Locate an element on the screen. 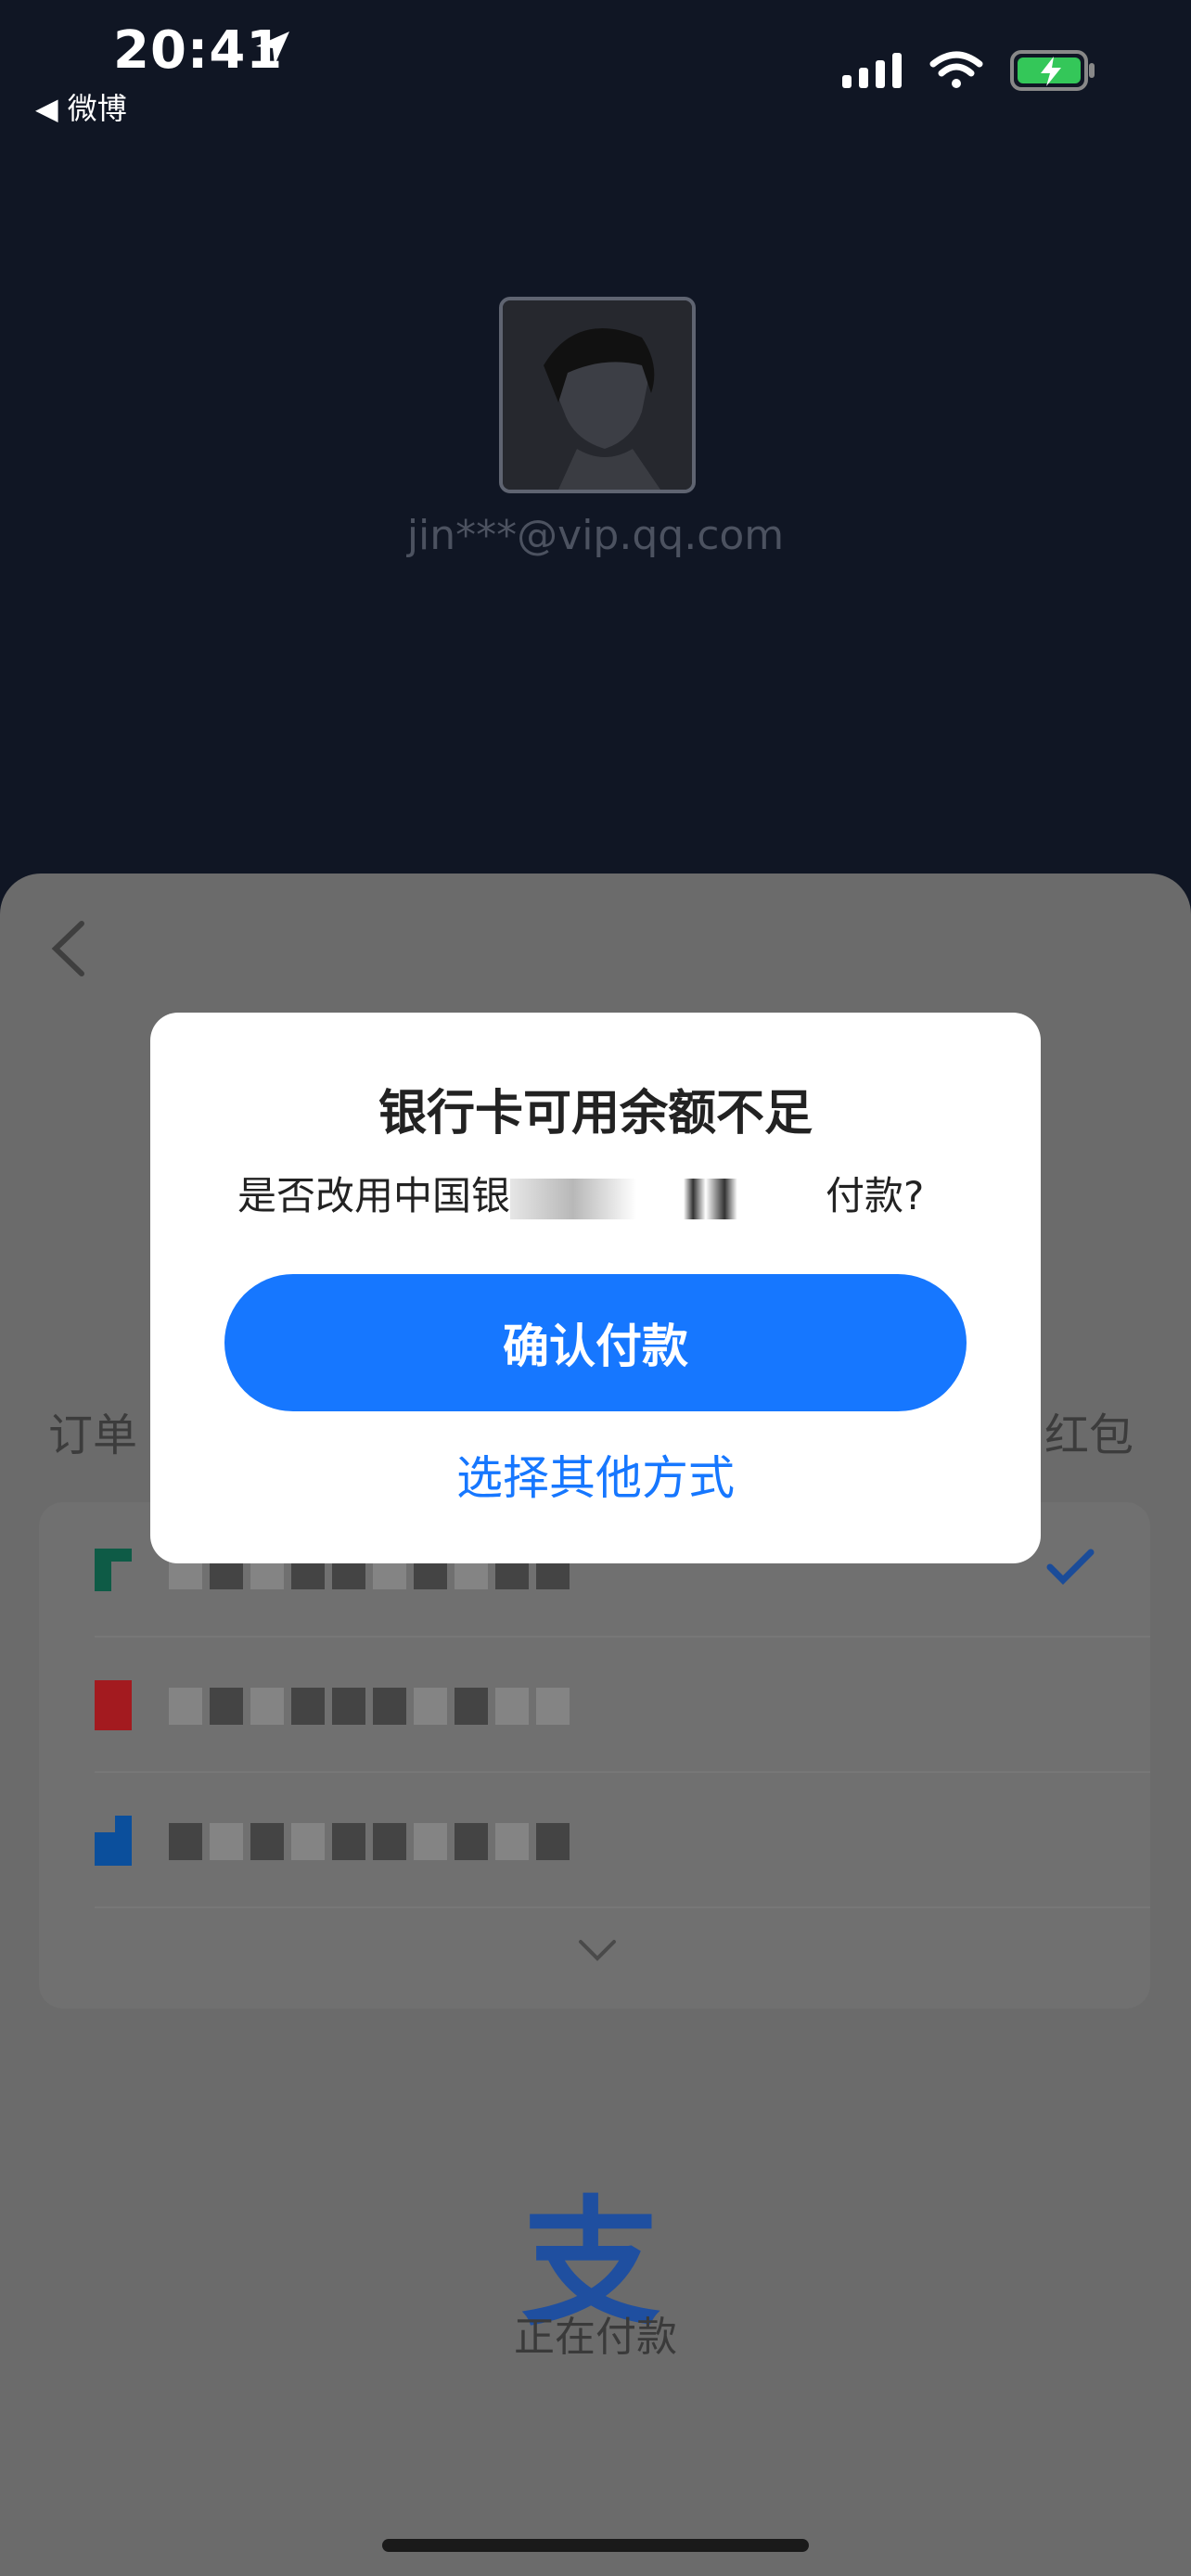 This screenshot has width=1191, height=2576. dialog-message: 是否改用中国银 付款? is located at coordinates (580, 1193).